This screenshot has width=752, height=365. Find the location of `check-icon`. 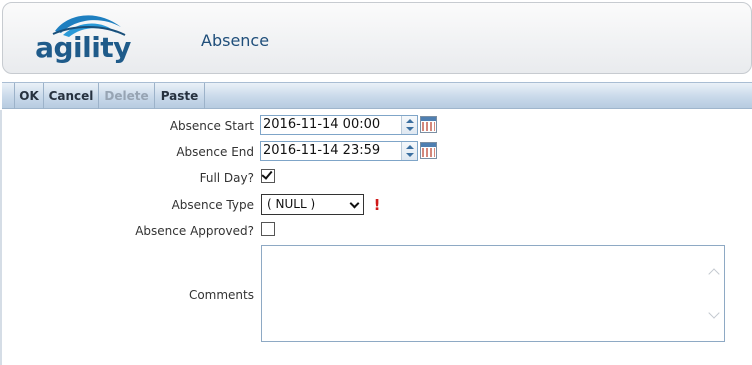

check-icon is located at coordinates (267, 174).